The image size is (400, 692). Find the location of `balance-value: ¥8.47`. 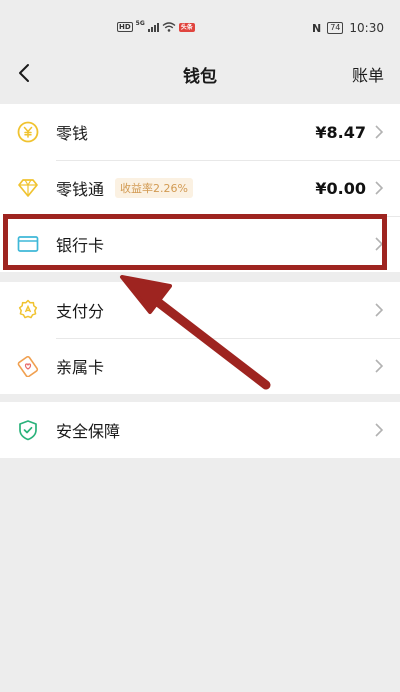

balance-value: ¥8.47 is located at coordinates (340, 132).